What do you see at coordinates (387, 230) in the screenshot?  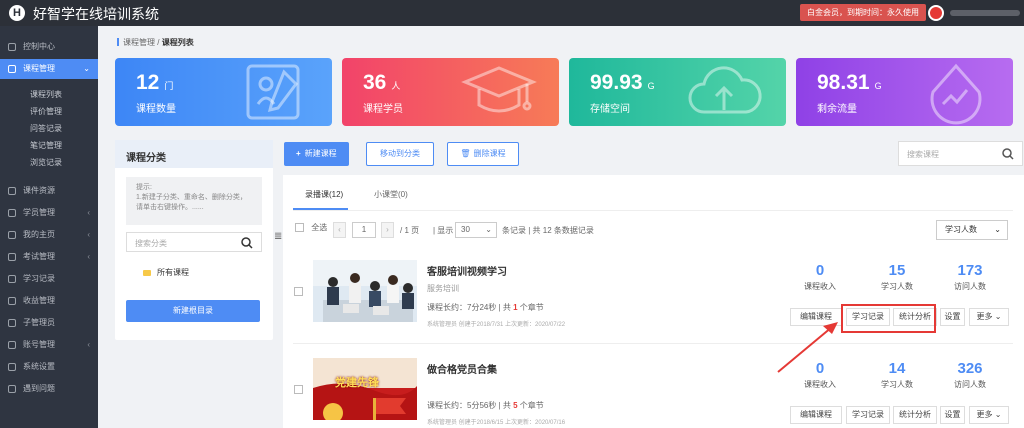 I see `next-page-button: ›` at bounding box center [387, 230].